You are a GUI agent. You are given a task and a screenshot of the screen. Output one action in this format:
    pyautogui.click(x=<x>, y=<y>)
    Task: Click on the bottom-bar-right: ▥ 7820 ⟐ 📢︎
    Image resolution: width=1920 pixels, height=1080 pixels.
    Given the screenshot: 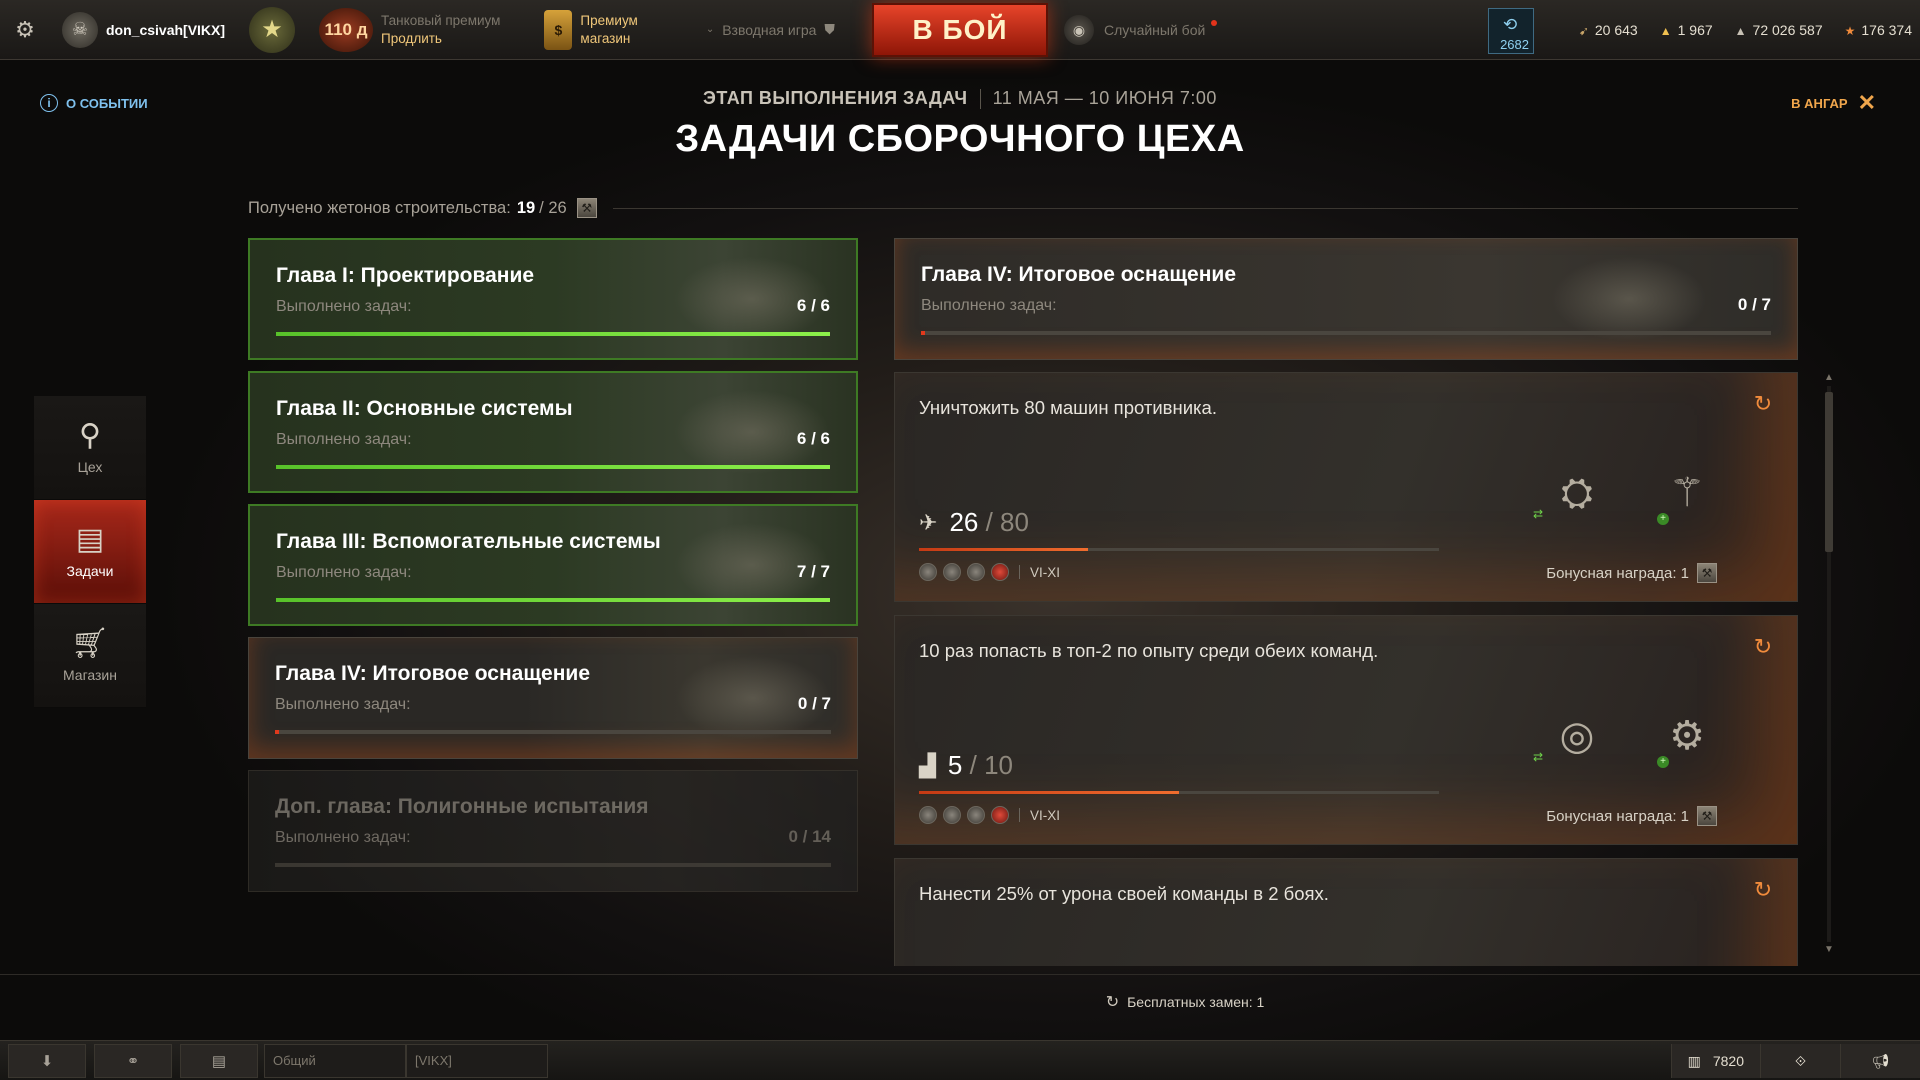 What is the action you would take?
    pyautogui.click(x=1795, y=1060)
    